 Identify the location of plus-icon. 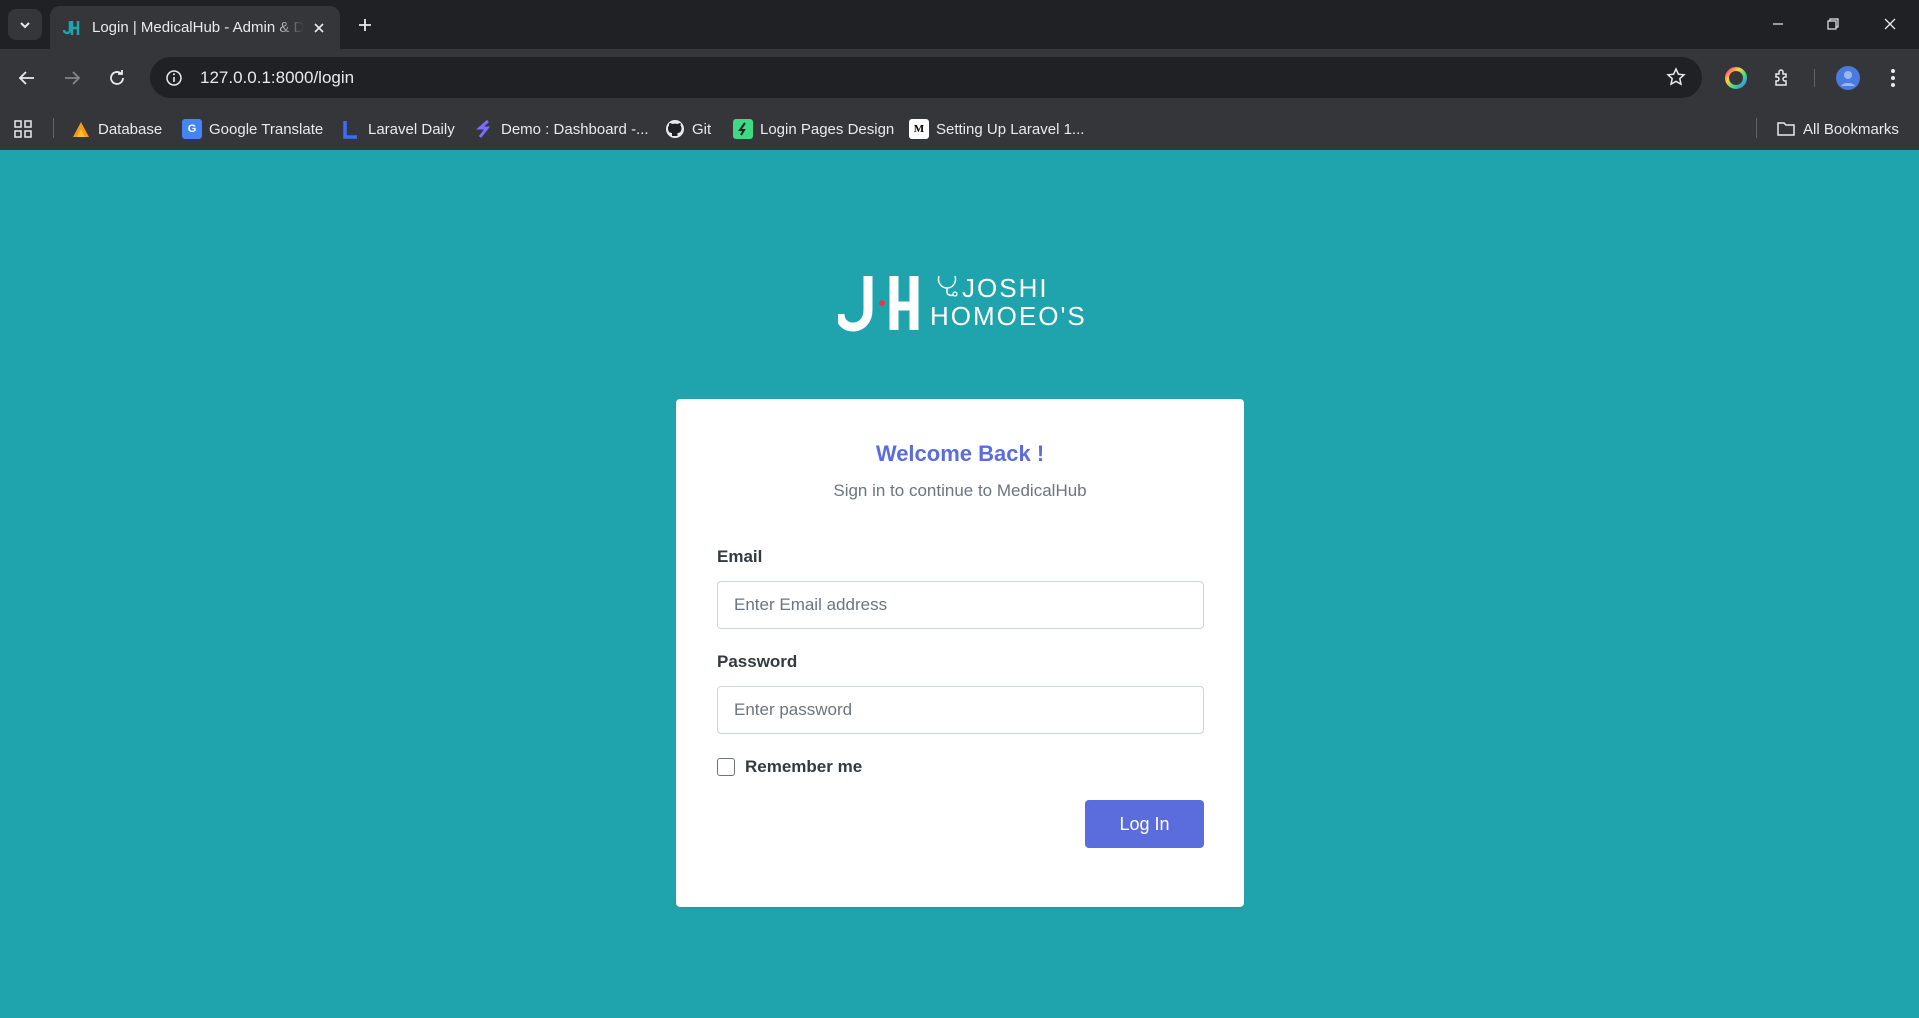
(365, 25).